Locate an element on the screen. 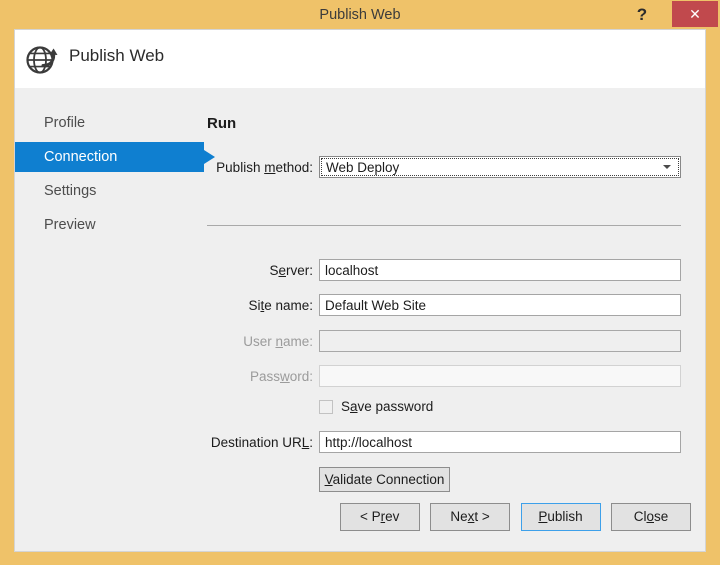 The image size is (720, 565). dialog-header: Publish Web is located at coordinates (360, 59).